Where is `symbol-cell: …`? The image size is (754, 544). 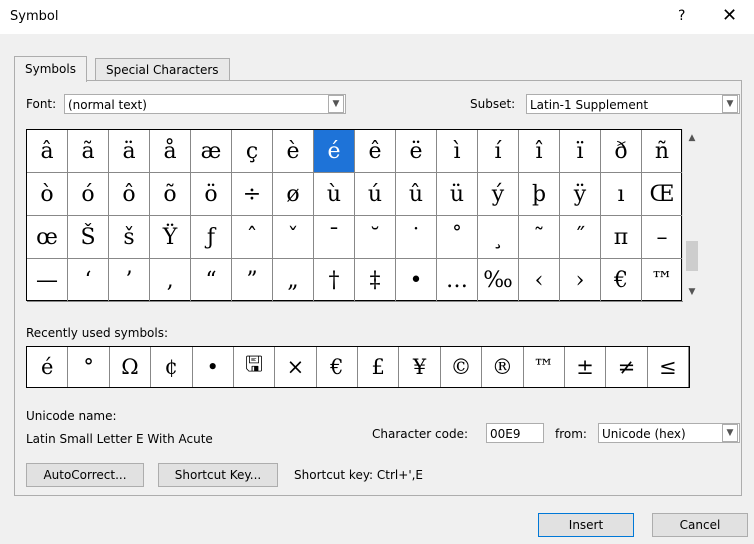
symbol-cell: … is located at coordinates (457, 280).